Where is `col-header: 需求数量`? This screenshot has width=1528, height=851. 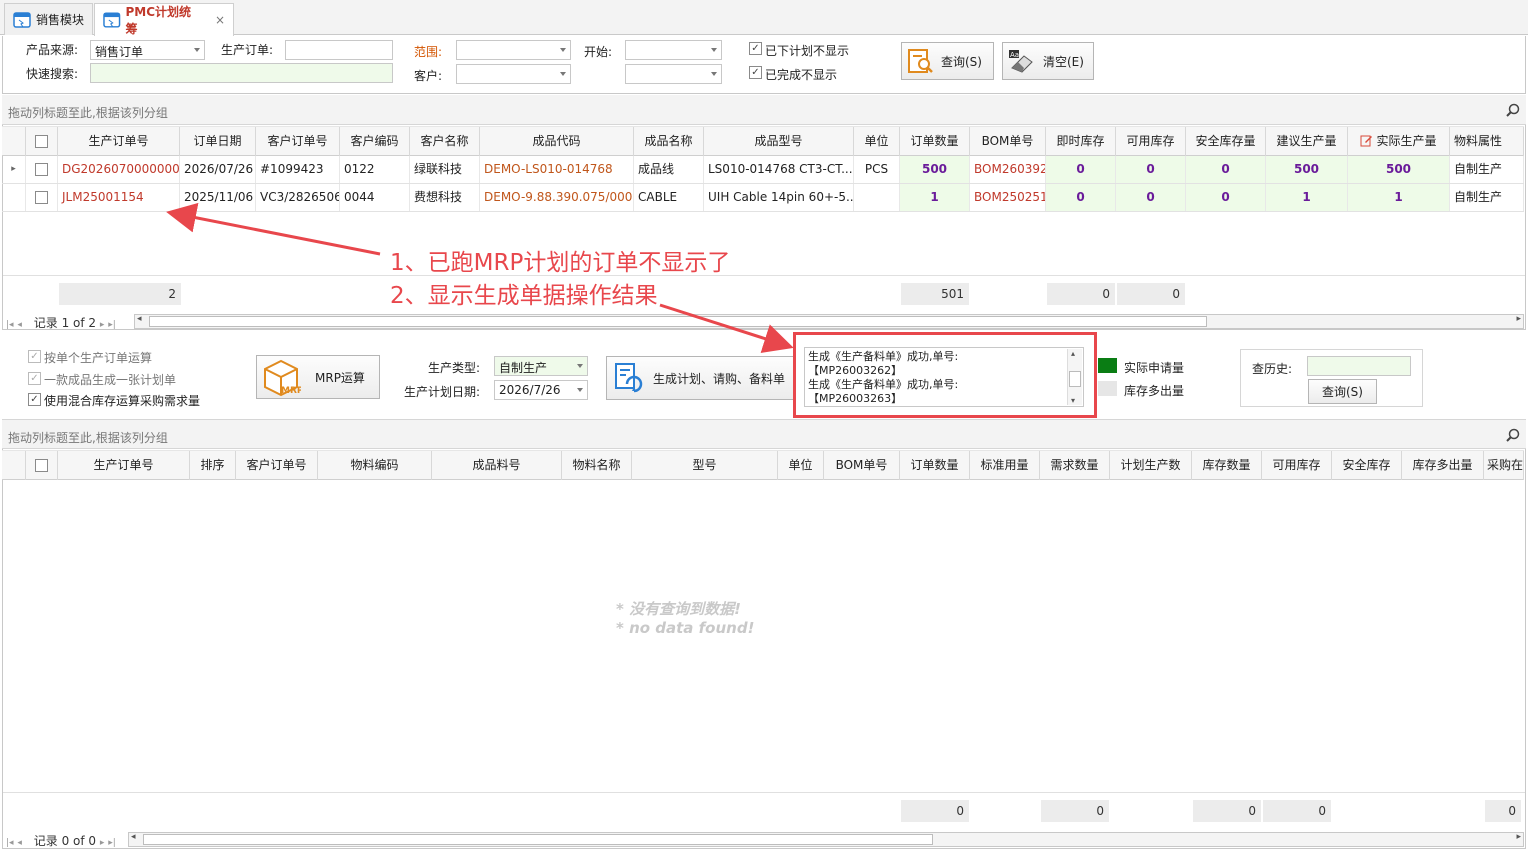 col-header: 需求数量 is located at coordinates (1075, 465).